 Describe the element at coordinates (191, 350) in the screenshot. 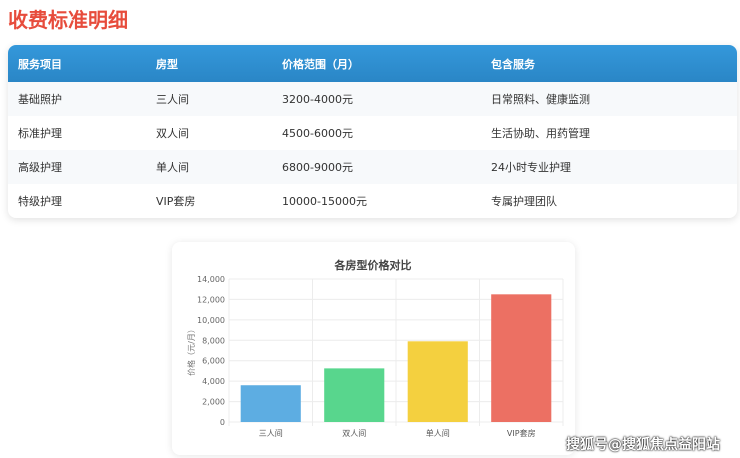

I see `y-axis-label: 价格（元/月）` at that location.